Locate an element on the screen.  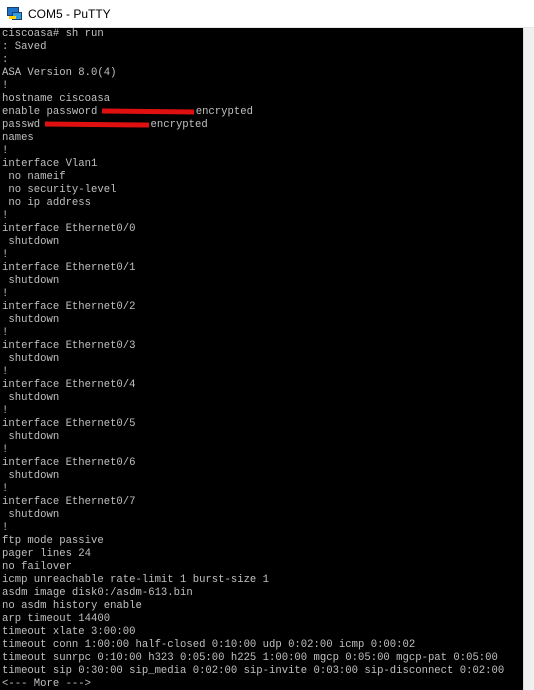
terminal-line: names is located at coordinates (18, 138).